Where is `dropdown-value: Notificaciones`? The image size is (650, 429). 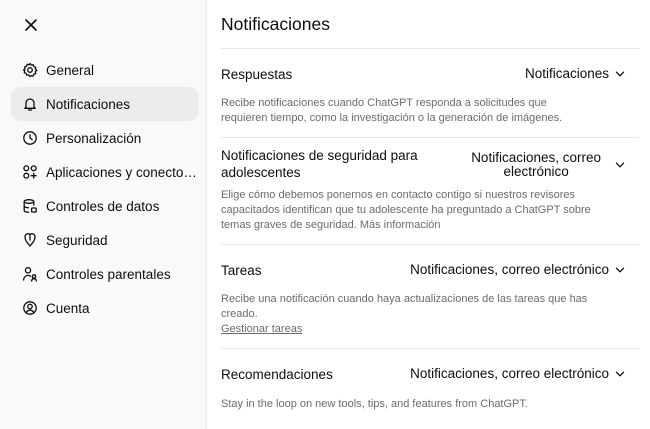
dropdown-value: Notificaciones is located at coordinates (566, 73).